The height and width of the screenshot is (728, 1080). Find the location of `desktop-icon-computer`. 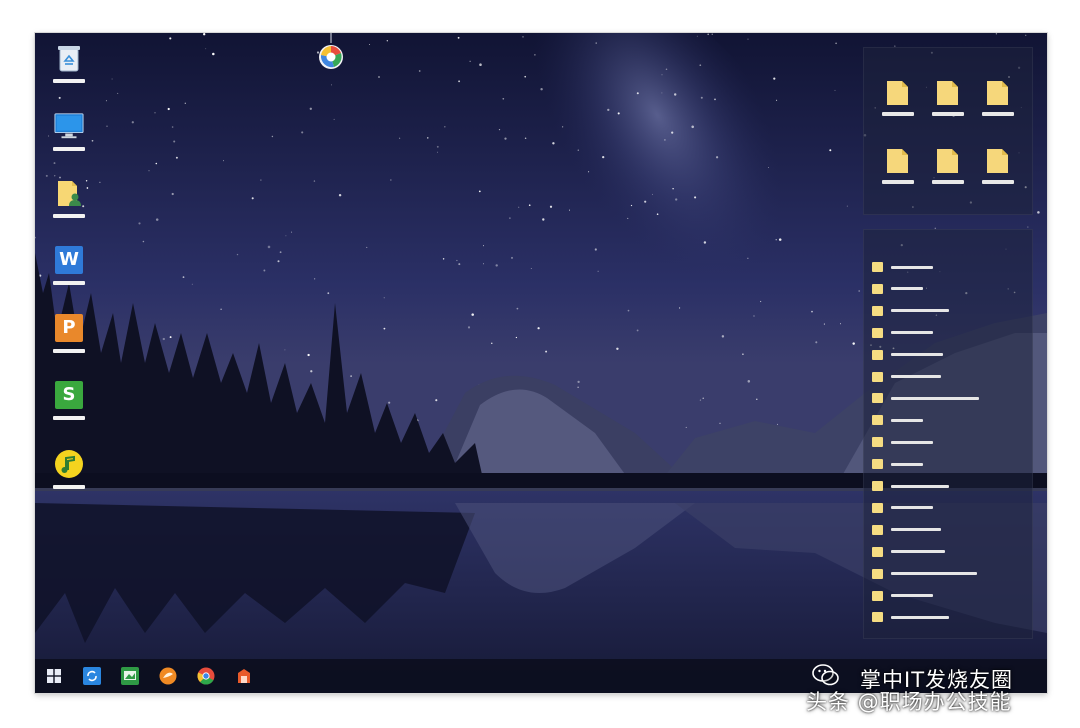

desktop-icon-computer is located at coordinates (69, 139).